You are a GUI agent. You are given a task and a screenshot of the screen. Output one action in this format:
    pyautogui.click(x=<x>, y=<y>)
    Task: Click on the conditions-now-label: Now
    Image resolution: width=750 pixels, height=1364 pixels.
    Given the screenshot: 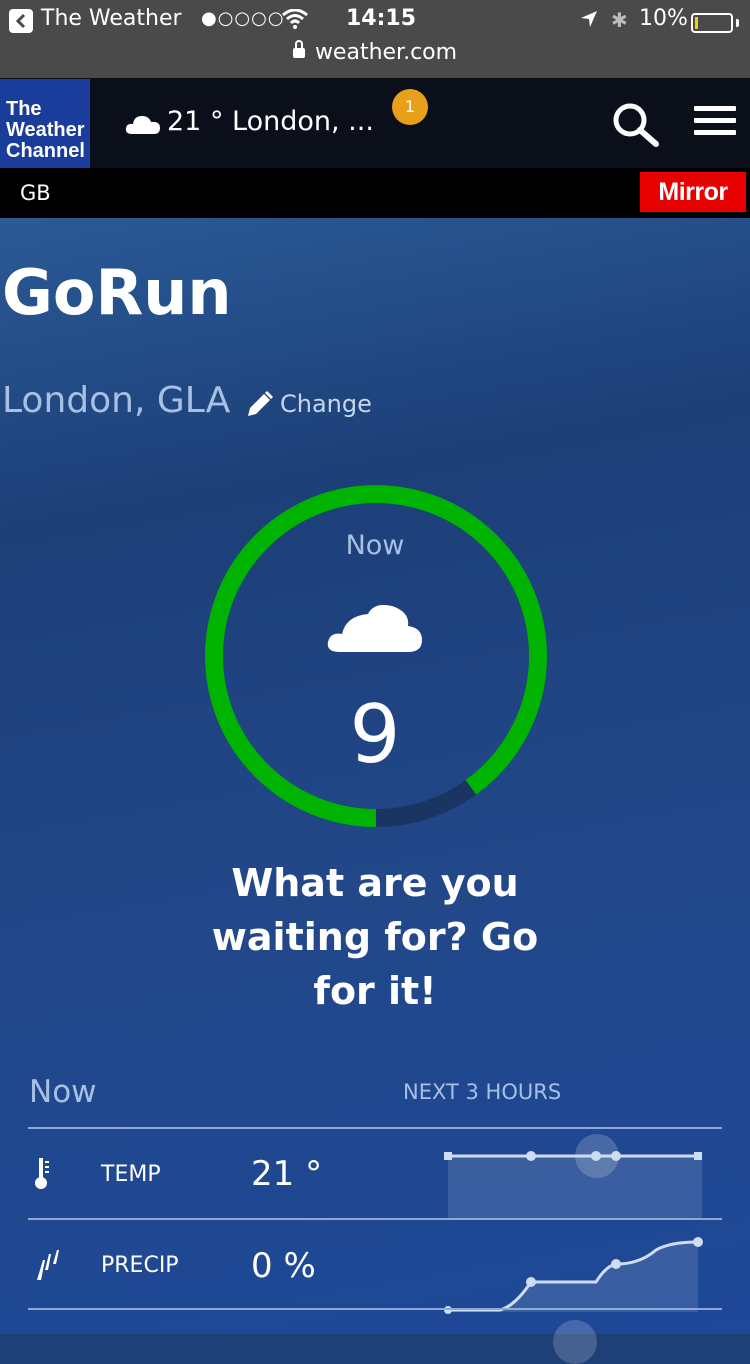 What is the action you would take?
    pyautogui.click(x=63, y=1092)
    